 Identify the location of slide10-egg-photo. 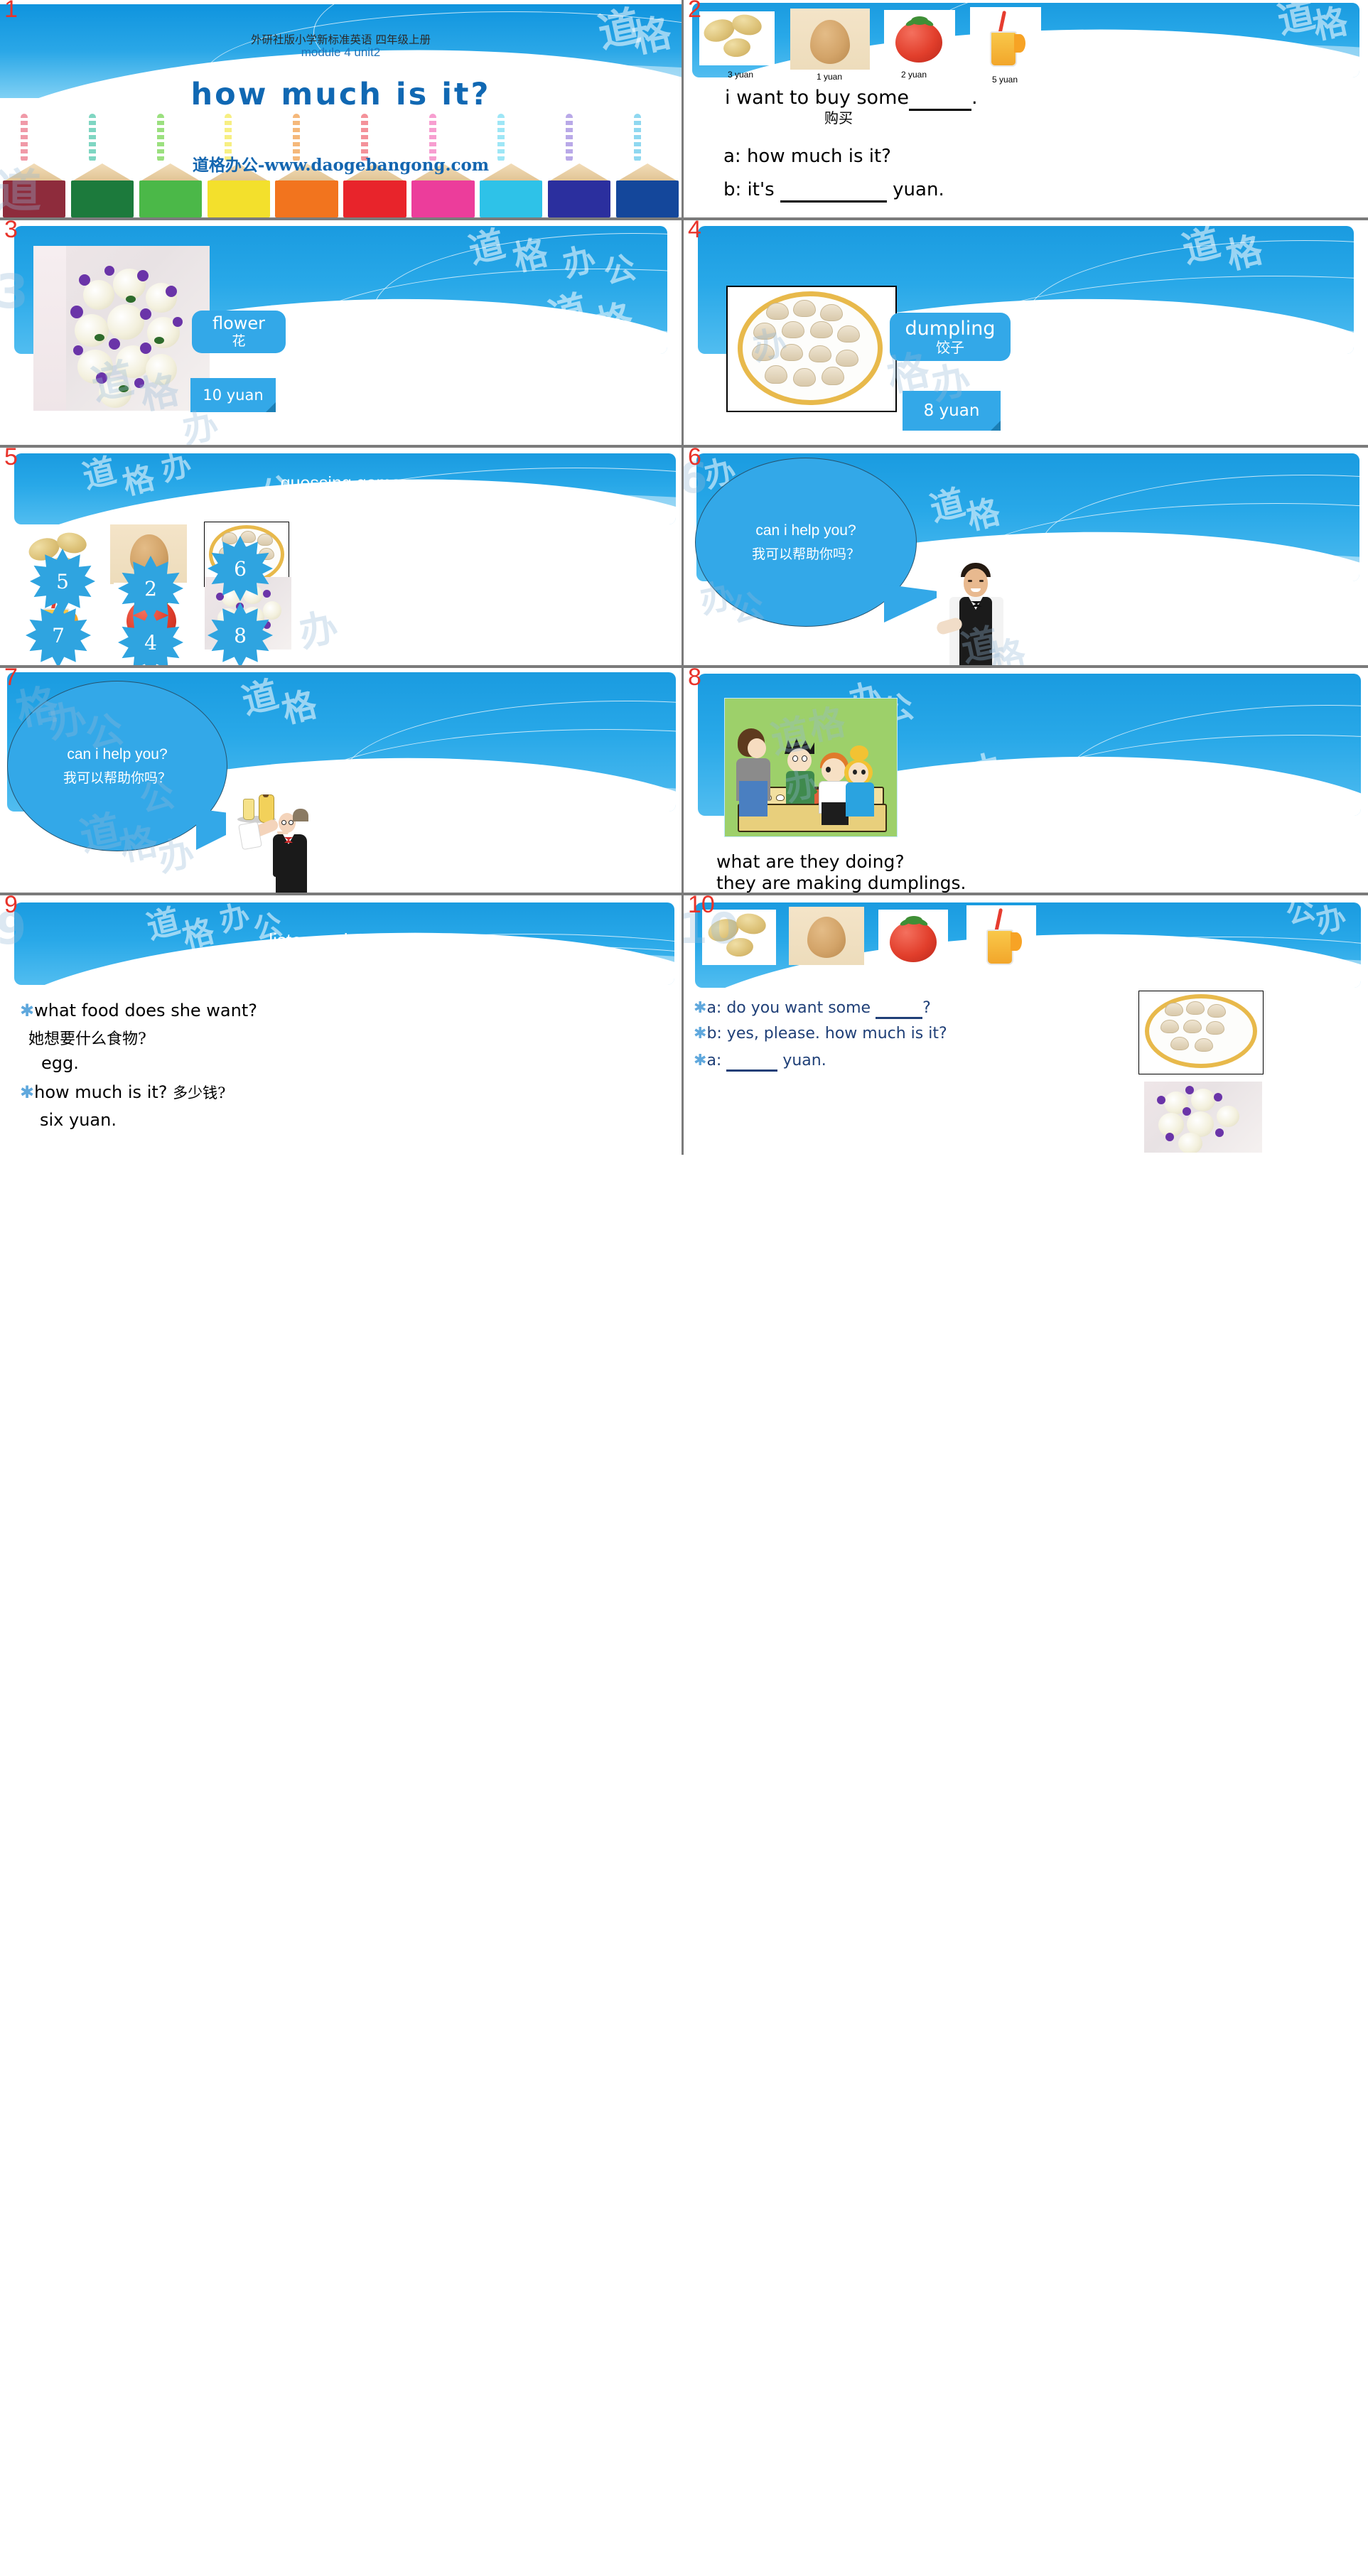
(826, 936).